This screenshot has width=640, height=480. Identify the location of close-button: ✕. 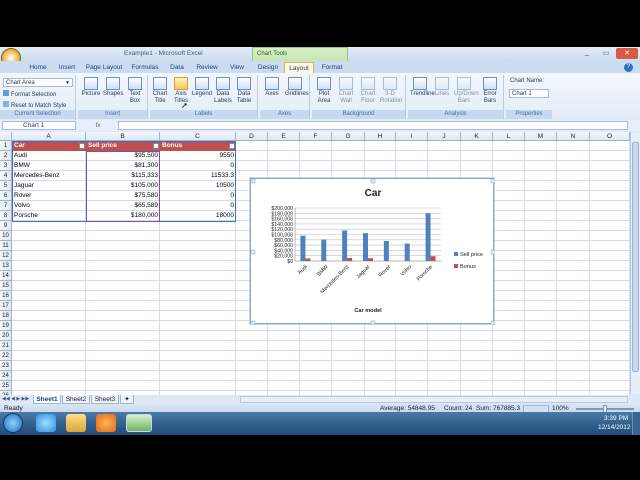
(627, 53).